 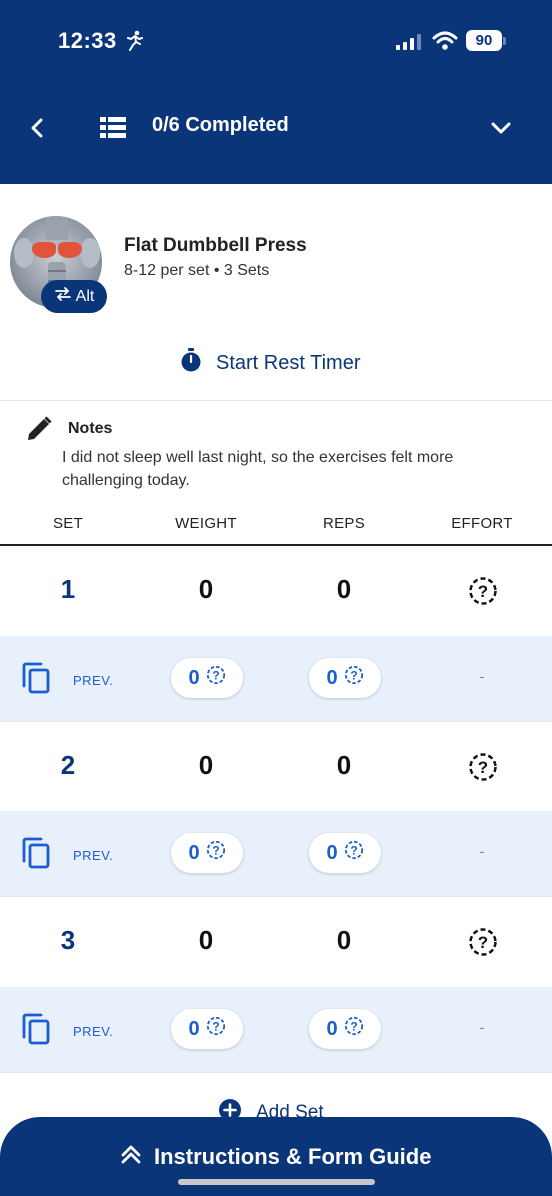 What do you see at coordinates (293, 1156) in the screenshot?
I see `guide-label: Instructions & Form Guide` at bounding box center [293, 1156].